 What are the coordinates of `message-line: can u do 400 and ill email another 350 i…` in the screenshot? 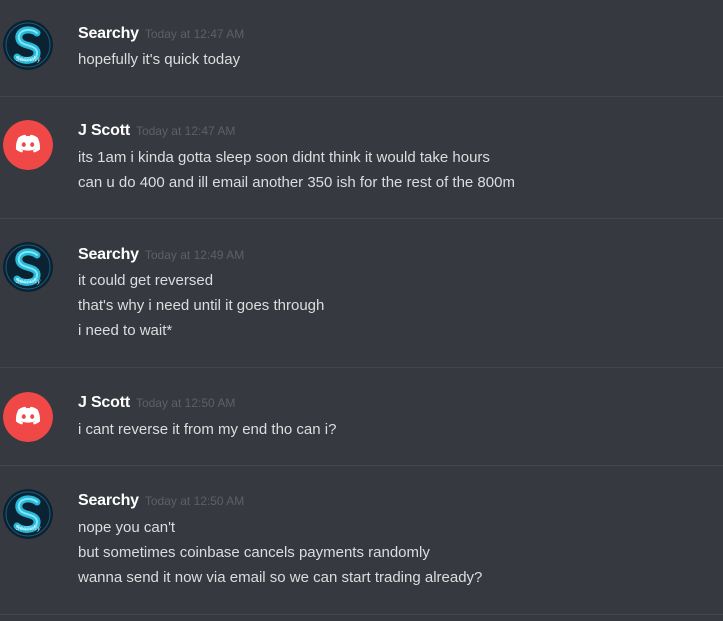 It's located at (296, 182).